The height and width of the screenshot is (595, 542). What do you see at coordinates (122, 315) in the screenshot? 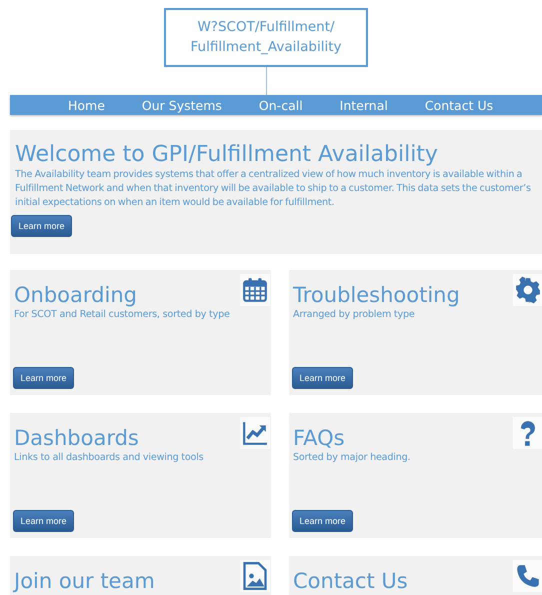
I see `card-description: For SCOT and Retail customers, sorted by type` at bounding box center [122, 315].